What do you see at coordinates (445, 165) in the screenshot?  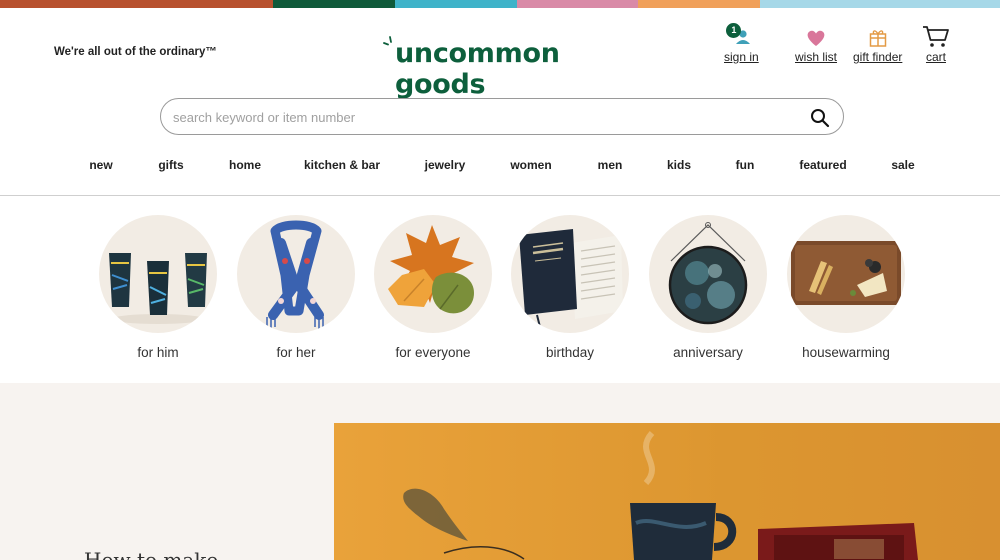 I see `nav-jewelry: jewelry` at bounding box center [445, 165].